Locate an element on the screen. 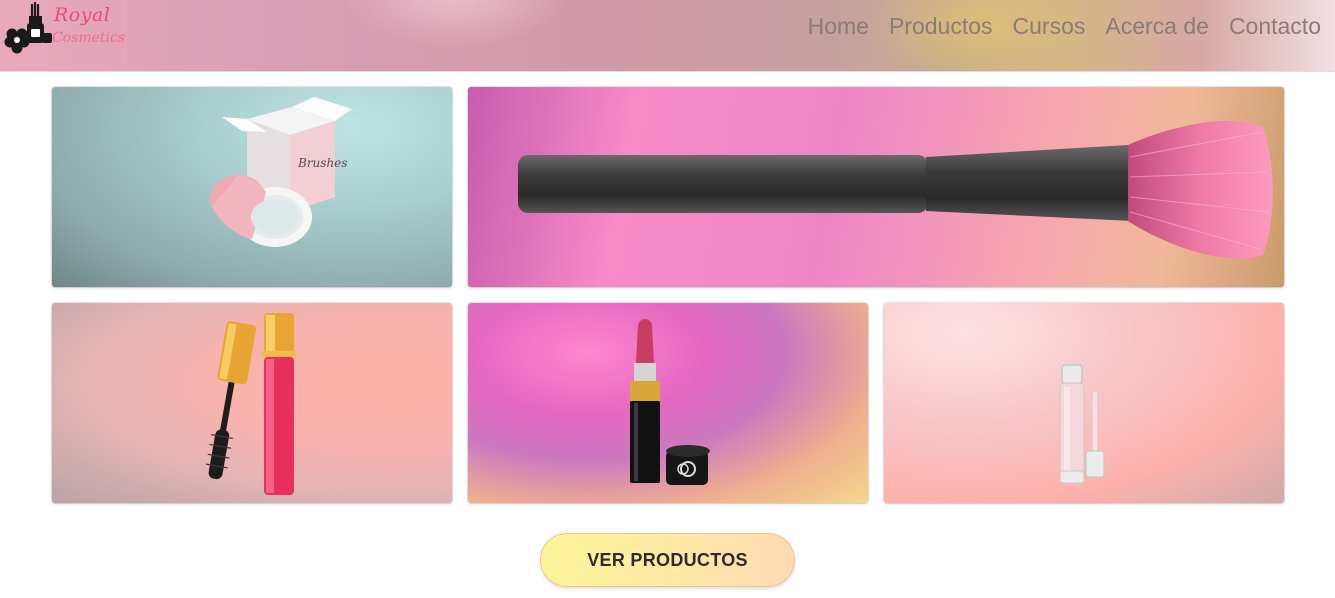 Image resolution: width=1335 pixels, height=598 pixels. nav-productos: Productos is located at coordinates (941, 26).